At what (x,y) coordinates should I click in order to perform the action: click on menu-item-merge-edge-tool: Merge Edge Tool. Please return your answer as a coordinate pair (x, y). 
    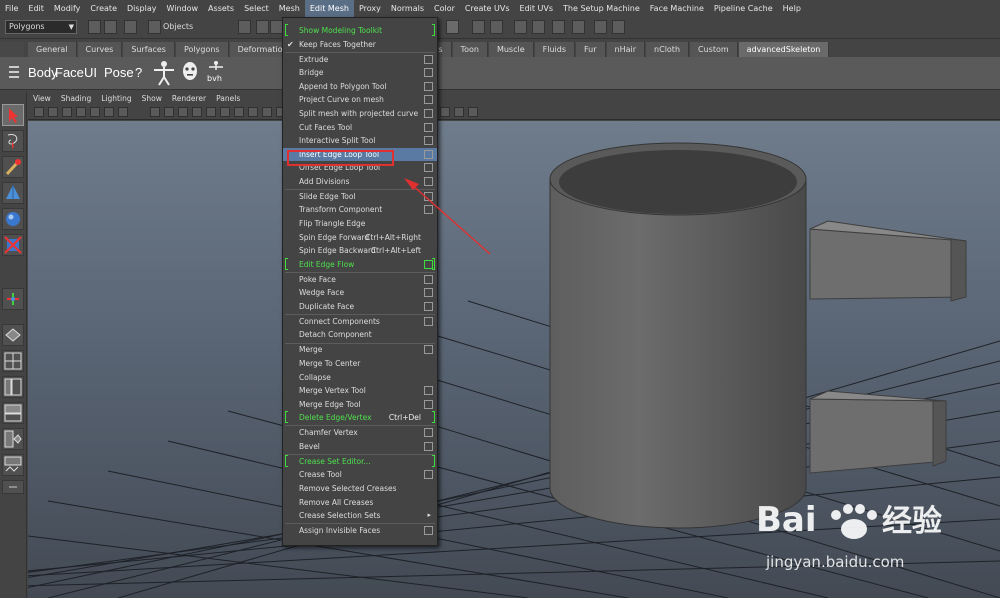
    Looking at the image, I should click on (360, 404).